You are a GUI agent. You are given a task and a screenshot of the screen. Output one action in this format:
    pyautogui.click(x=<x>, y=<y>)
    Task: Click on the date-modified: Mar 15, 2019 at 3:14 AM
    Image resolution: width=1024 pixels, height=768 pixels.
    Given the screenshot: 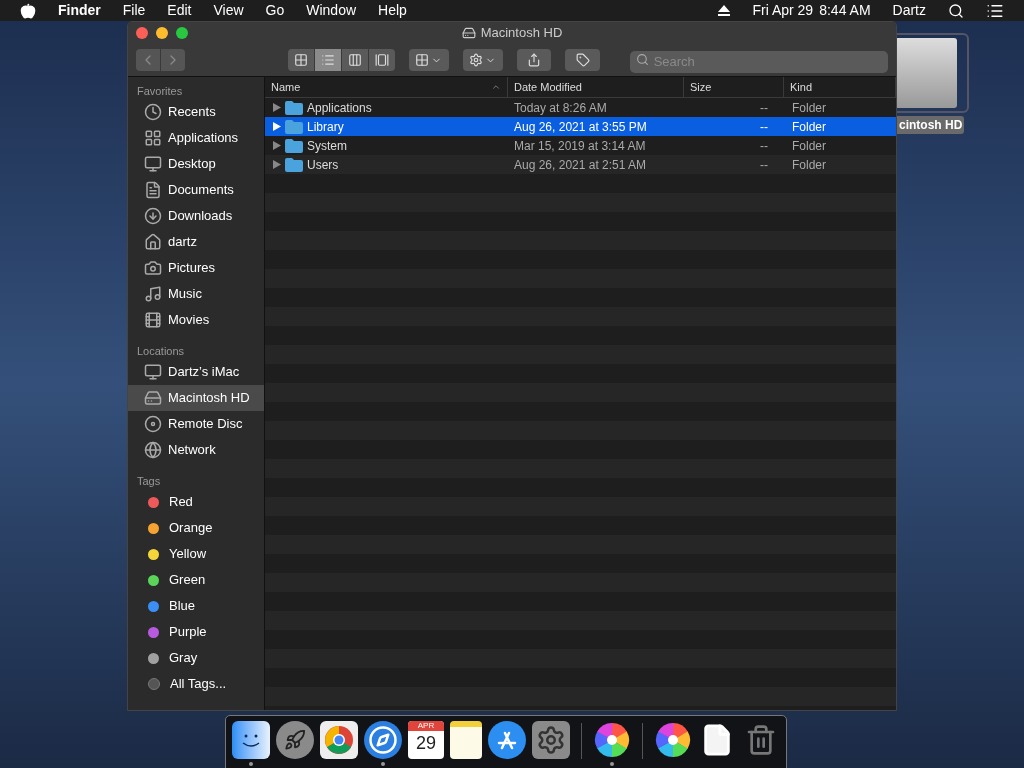 What is the action you would take?
    pyautogui.click(x=580, y=146)
    